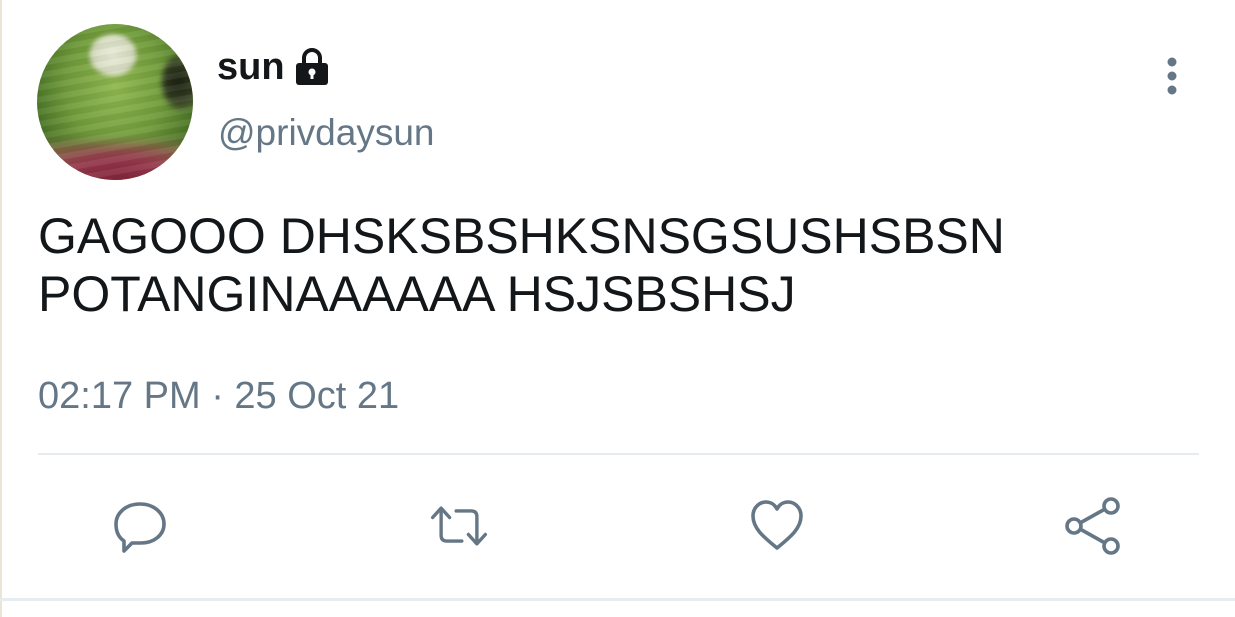 This screenshot has width=1235, height=617. Describe the element at coordinates (218, 396) in the screenshot. I see `tweet-timestamp: 02:17 PM · 25 Oct 21` at that location.